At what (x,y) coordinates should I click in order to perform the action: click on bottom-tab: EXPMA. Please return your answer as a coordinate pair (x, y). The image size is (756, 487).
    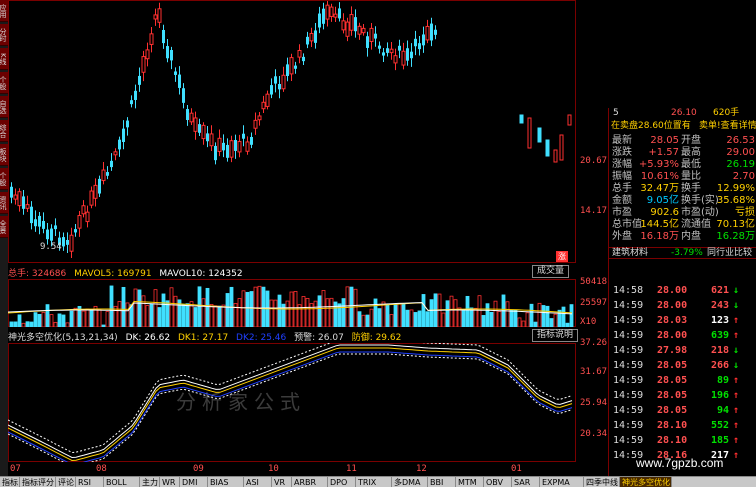
    Looking at the image, I should click on (562, 482).